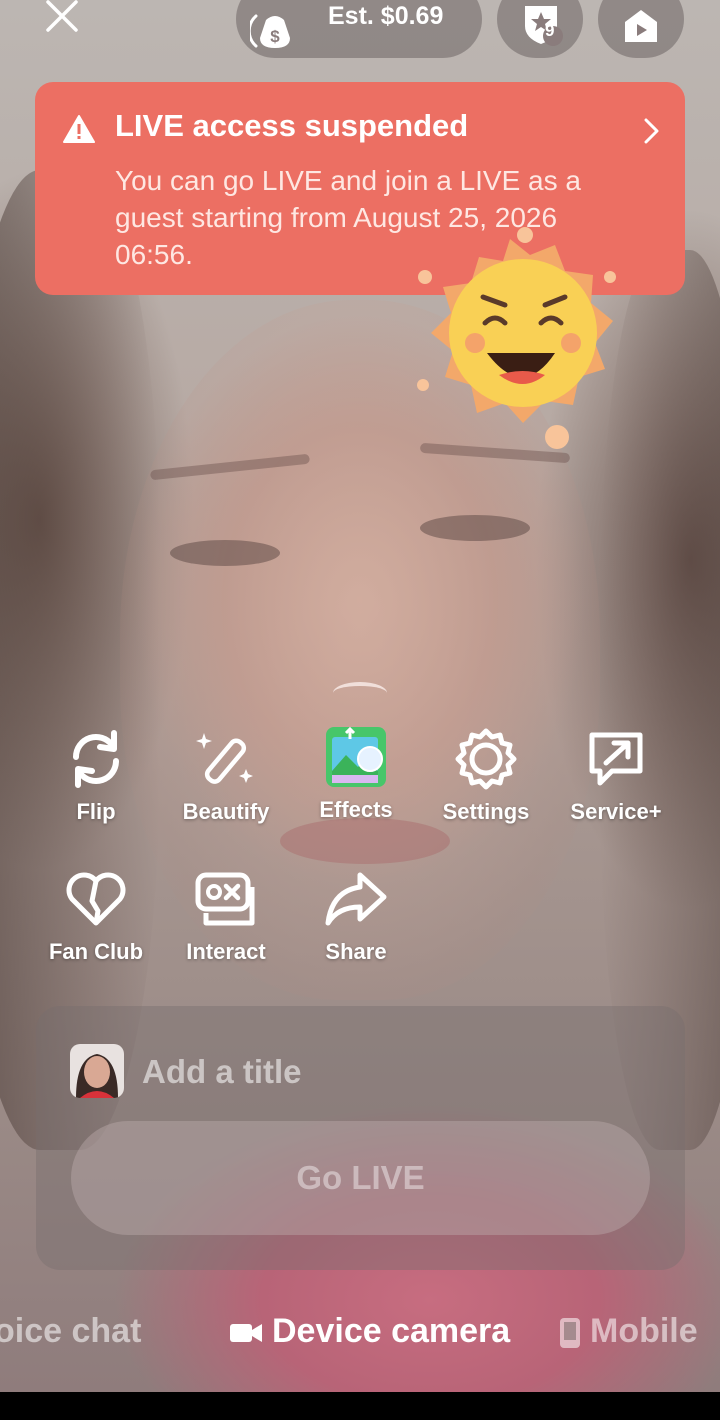 This screenshot has height=1420, width=720. I want to click on beautify-label: Beautify, so click(226, 811).